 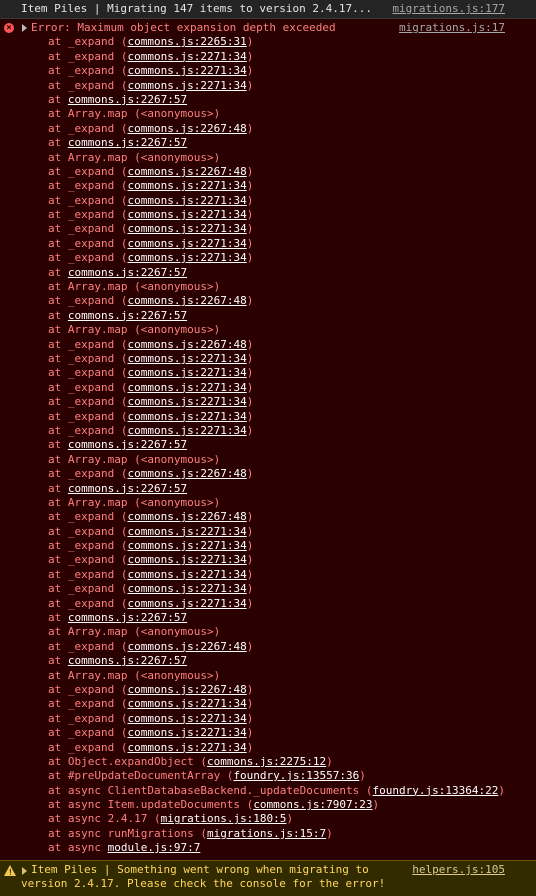 What do you see at coordinates (154, 847) in the screenshot?
I see `stack-frame-link: module.js:97:7` at bounding box center [154, 847].